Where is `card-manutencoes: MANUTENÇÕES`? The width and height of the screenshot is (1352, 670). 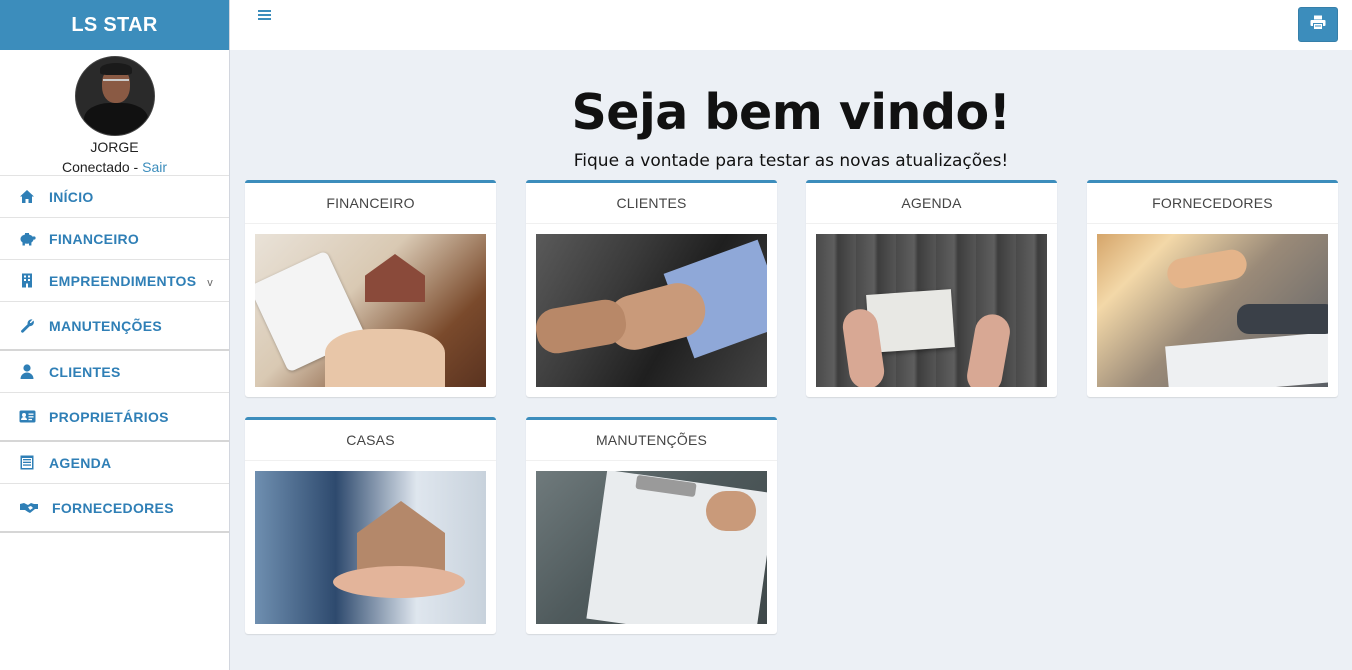 card-manutencoes: MANUTENÇÕES is located at coordinates (651, 525).